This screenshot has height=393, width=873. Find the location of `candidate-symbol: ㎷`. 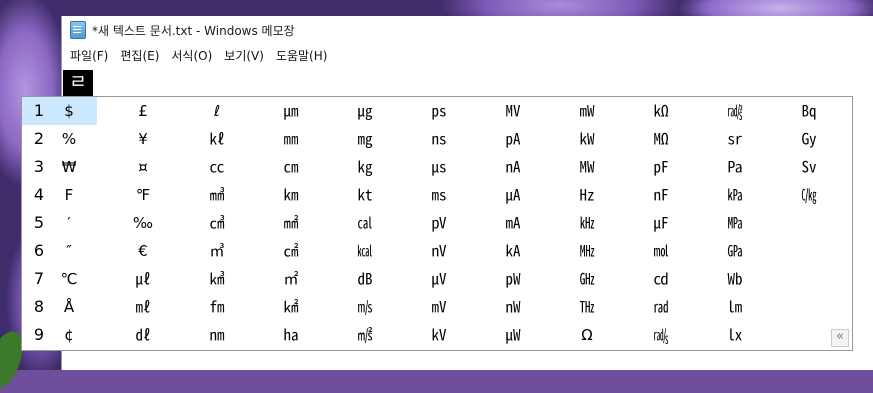

candidate-symbol: ㎷ is located at coordinates (439, 307).